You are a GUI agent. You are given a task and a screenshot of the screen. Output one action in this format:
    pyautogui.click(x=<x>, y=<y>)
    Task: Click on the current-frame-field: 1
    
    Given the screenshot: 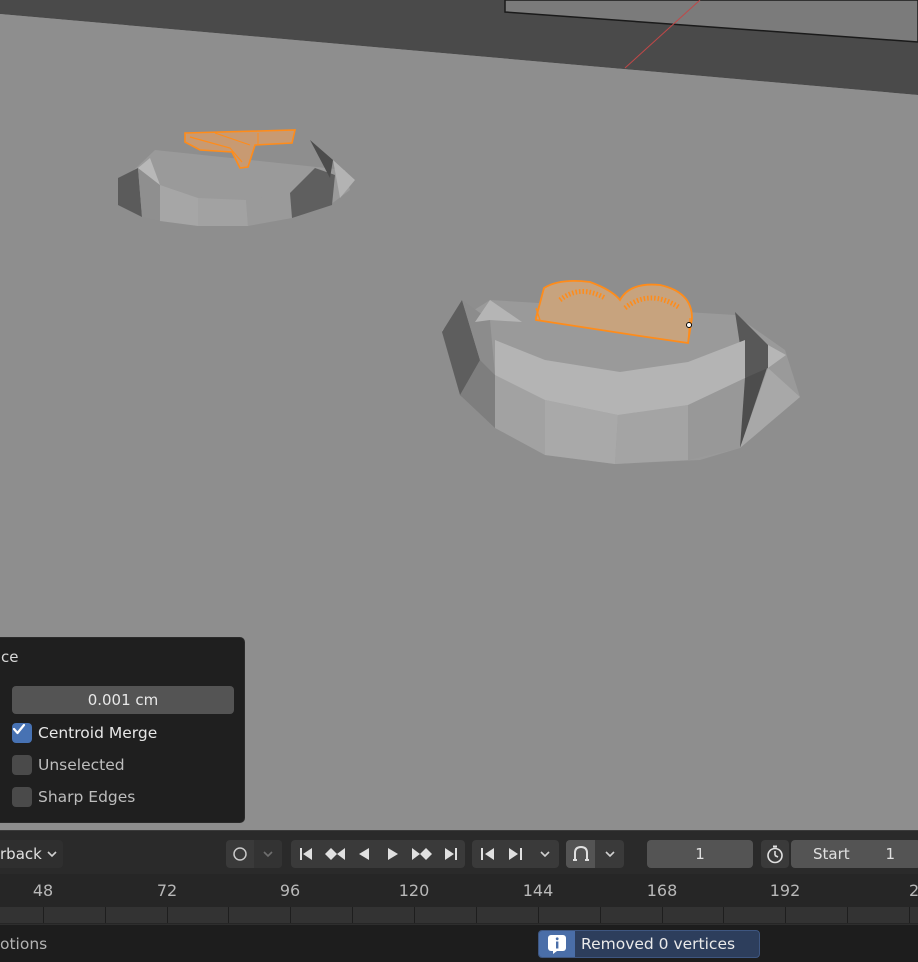 What is the action you would take?
    pyautogui.click(x=700, y=854)
    